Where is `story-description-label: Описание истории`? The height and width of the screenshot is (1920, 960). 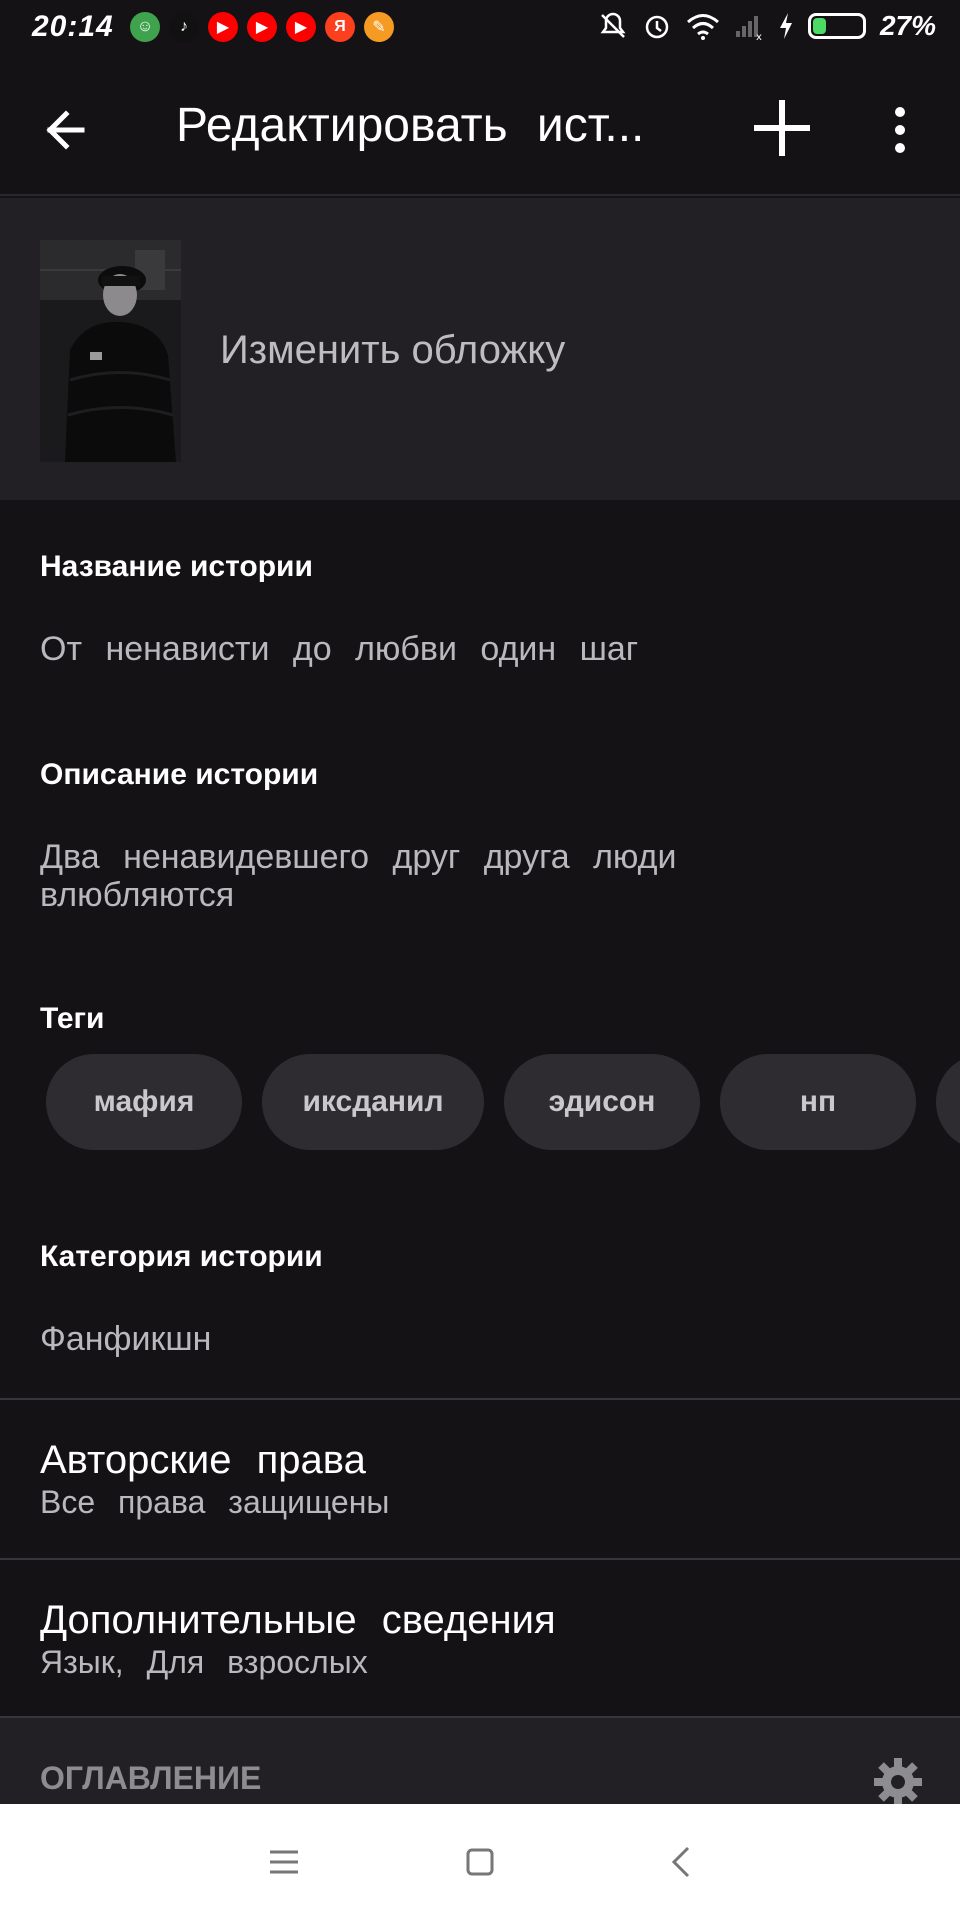 story-description-label: Описание истории is located at coordinates (179, 774).